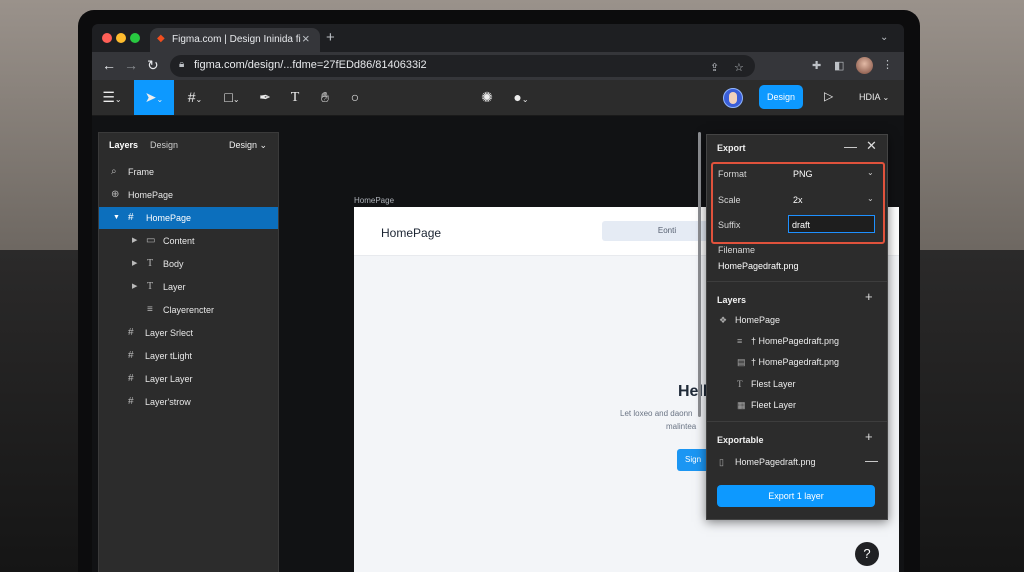 The width and height of the screenshot is (1024, 572). I want to click on hero-title: Hell, so click(693, 391).